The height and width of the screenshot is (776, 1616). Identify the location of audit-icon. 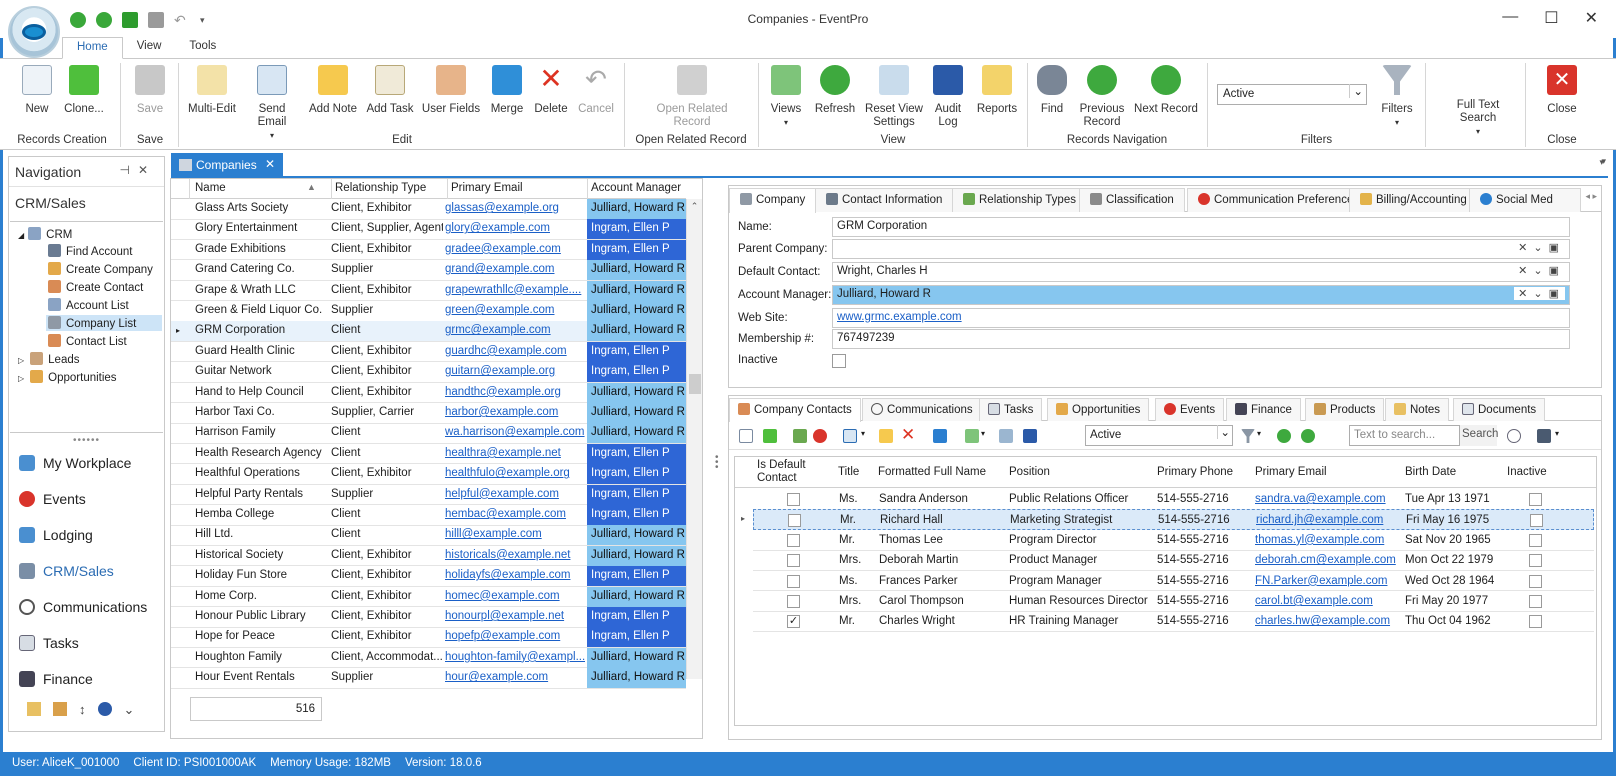
(1030, 436).